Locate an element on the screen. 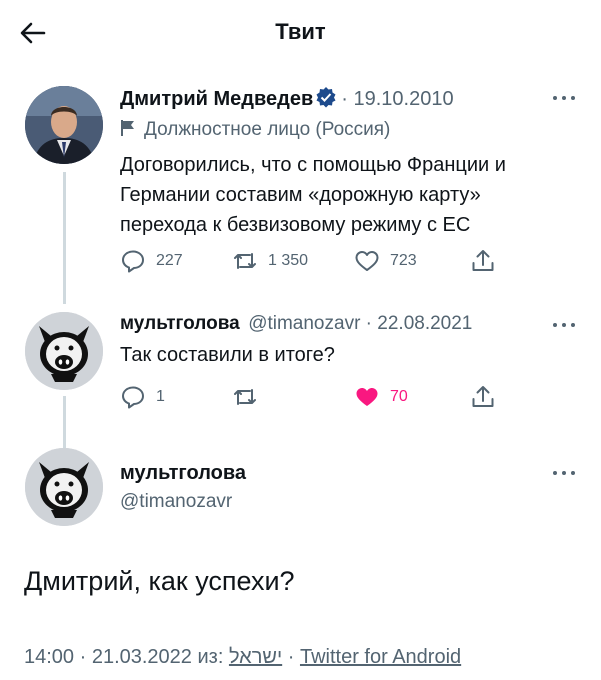 This screenshot has height=680, width=601. like-count: 70 is located at coordinates (399, 396).